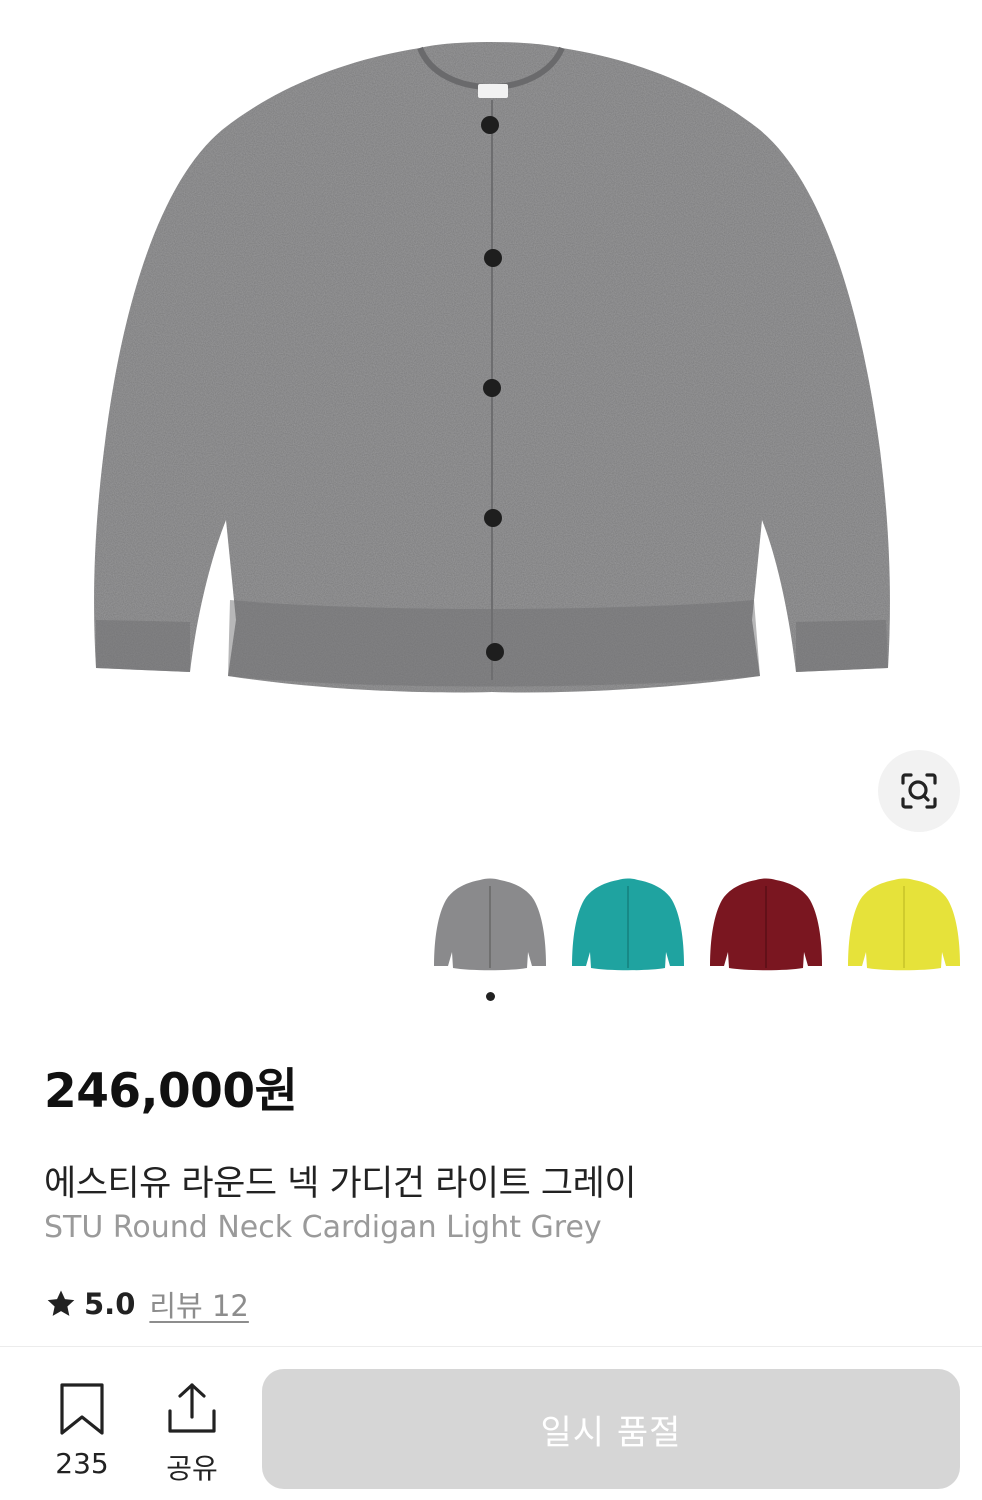  Describe the element at coordinates (61, 1303) in the screenshot. I see `star-icon` at that location.